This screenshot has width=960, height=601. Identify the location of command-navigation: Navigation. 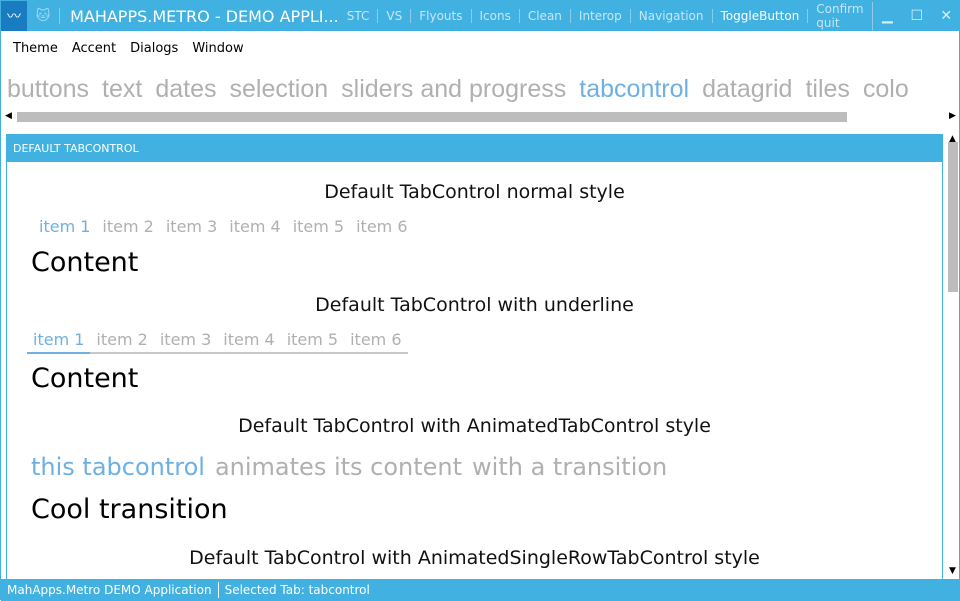
(672, 16).